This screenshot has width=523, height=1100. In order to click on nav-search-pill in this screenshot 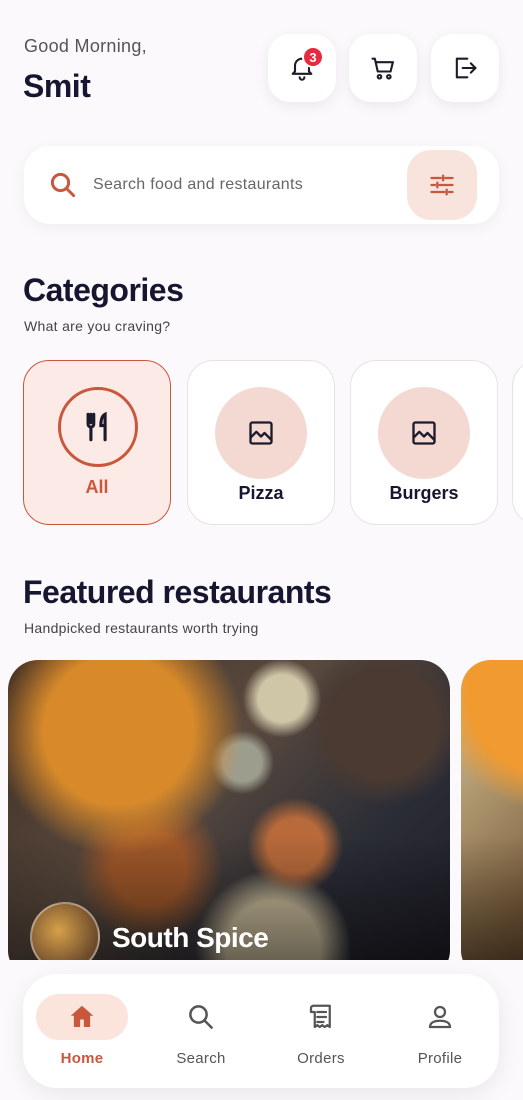, I will do `click(201, 1017)`.